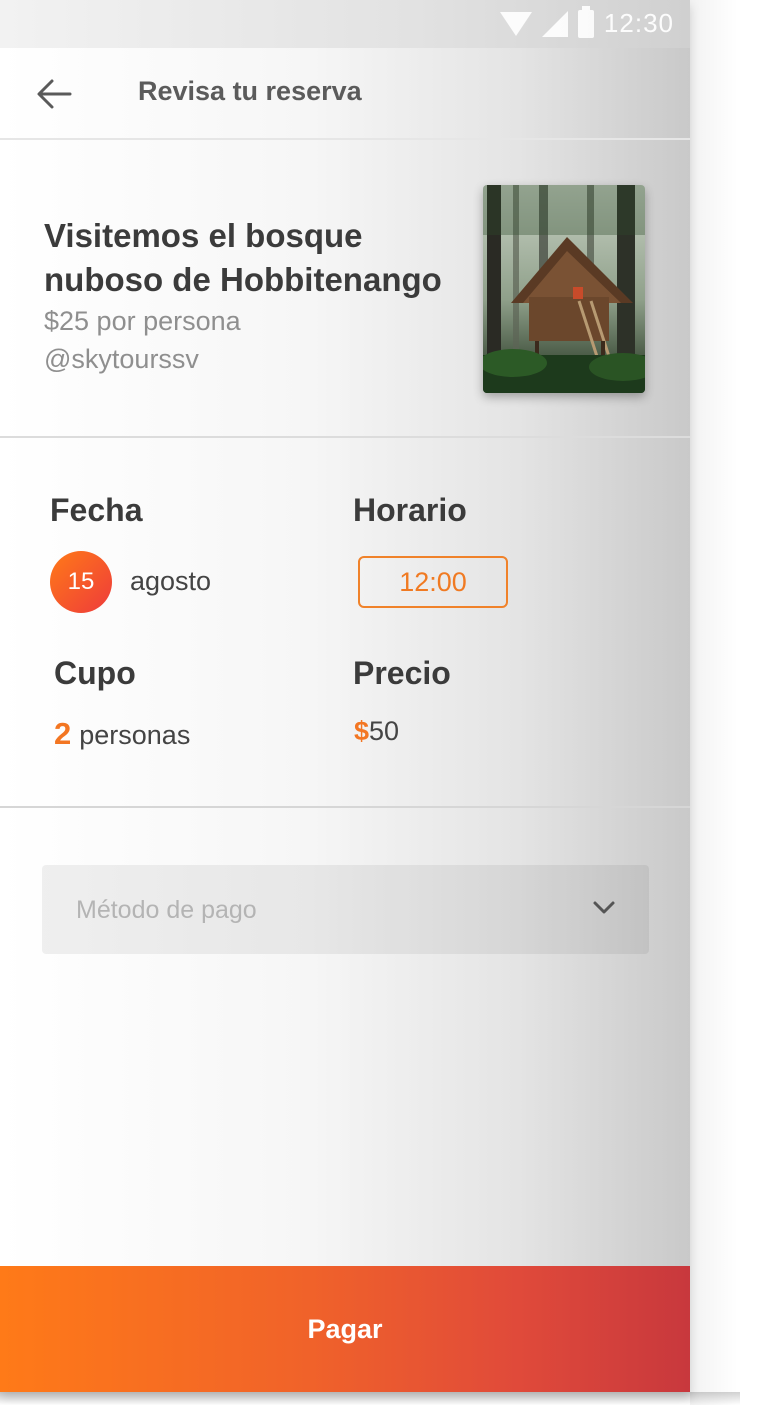 This screenshot has width=758, height=1405. What do you see at coordinates (135, 735) in the screenshot?
I see `capacity-unit: personas` at bounding box center [135, 735].